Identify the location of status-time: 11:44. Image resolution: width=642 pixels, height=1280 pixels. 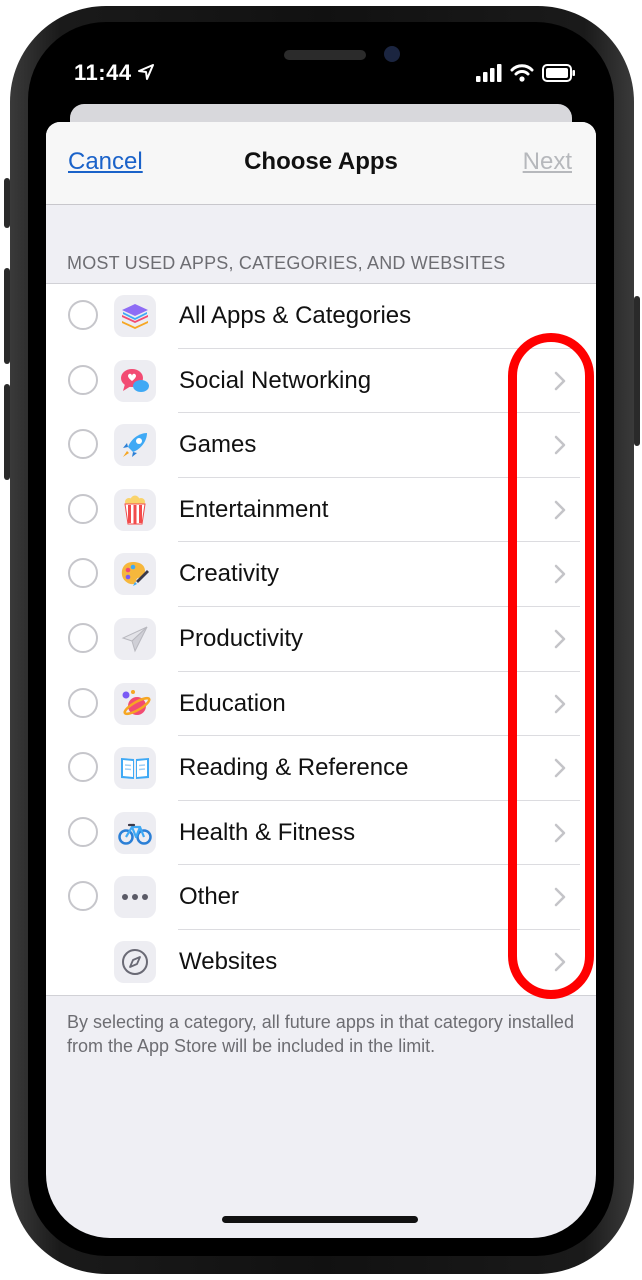
(103, 72).